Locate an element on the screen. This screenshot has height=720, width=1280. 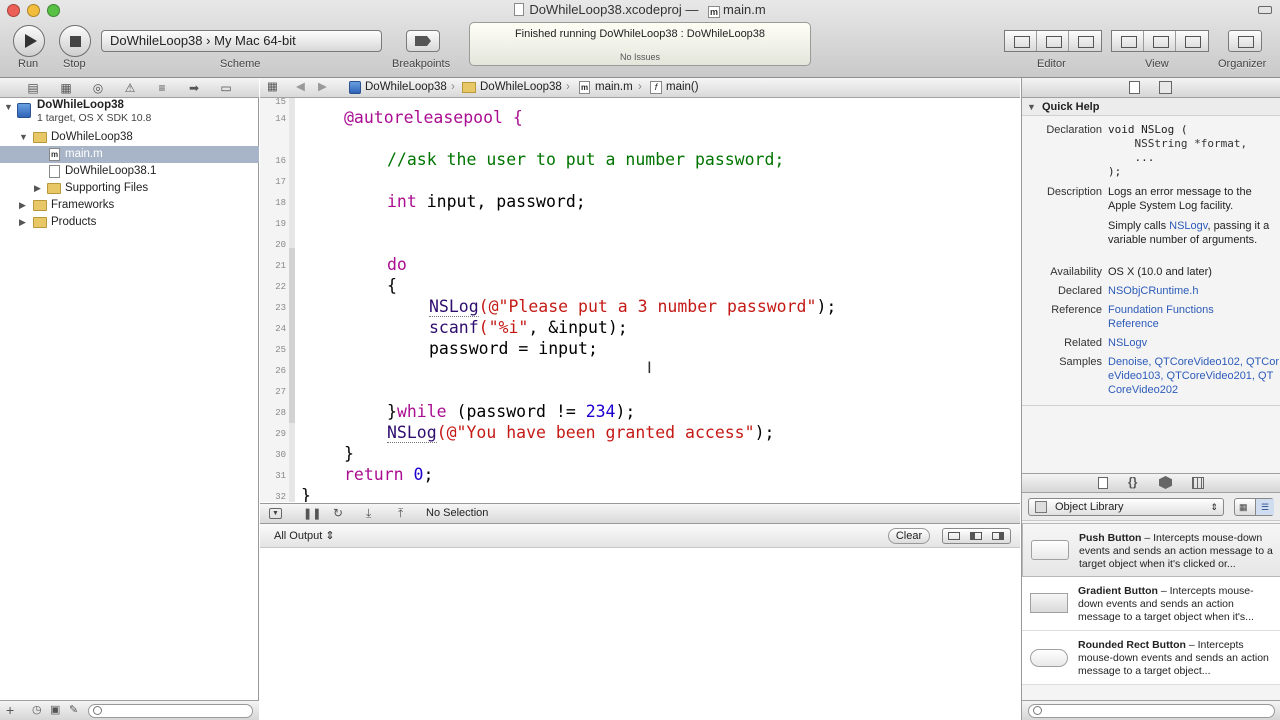
project-icon is located at coordinates (355, 87).